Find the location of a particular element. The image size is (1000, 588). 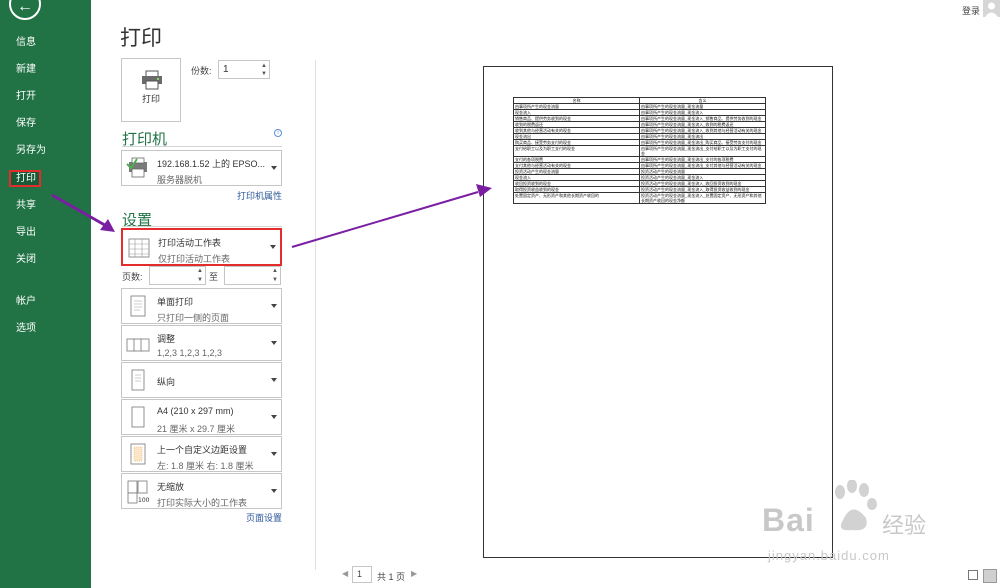

print-what-dropdown: 打印活动工作表 仅打印活动工作表 is located at coordinates (201, 247).